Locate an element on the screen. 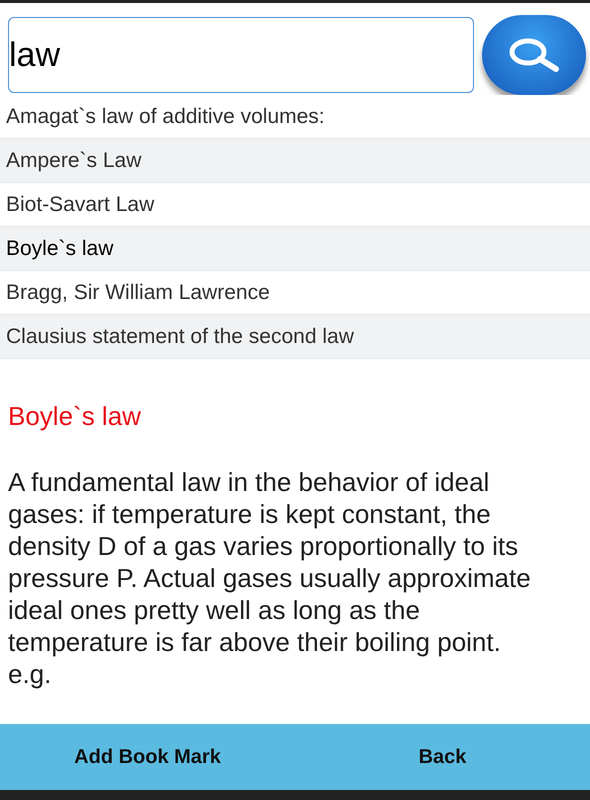 This screenshot has height=800, width=590. search-field: law is located at coordinates (241, 55).